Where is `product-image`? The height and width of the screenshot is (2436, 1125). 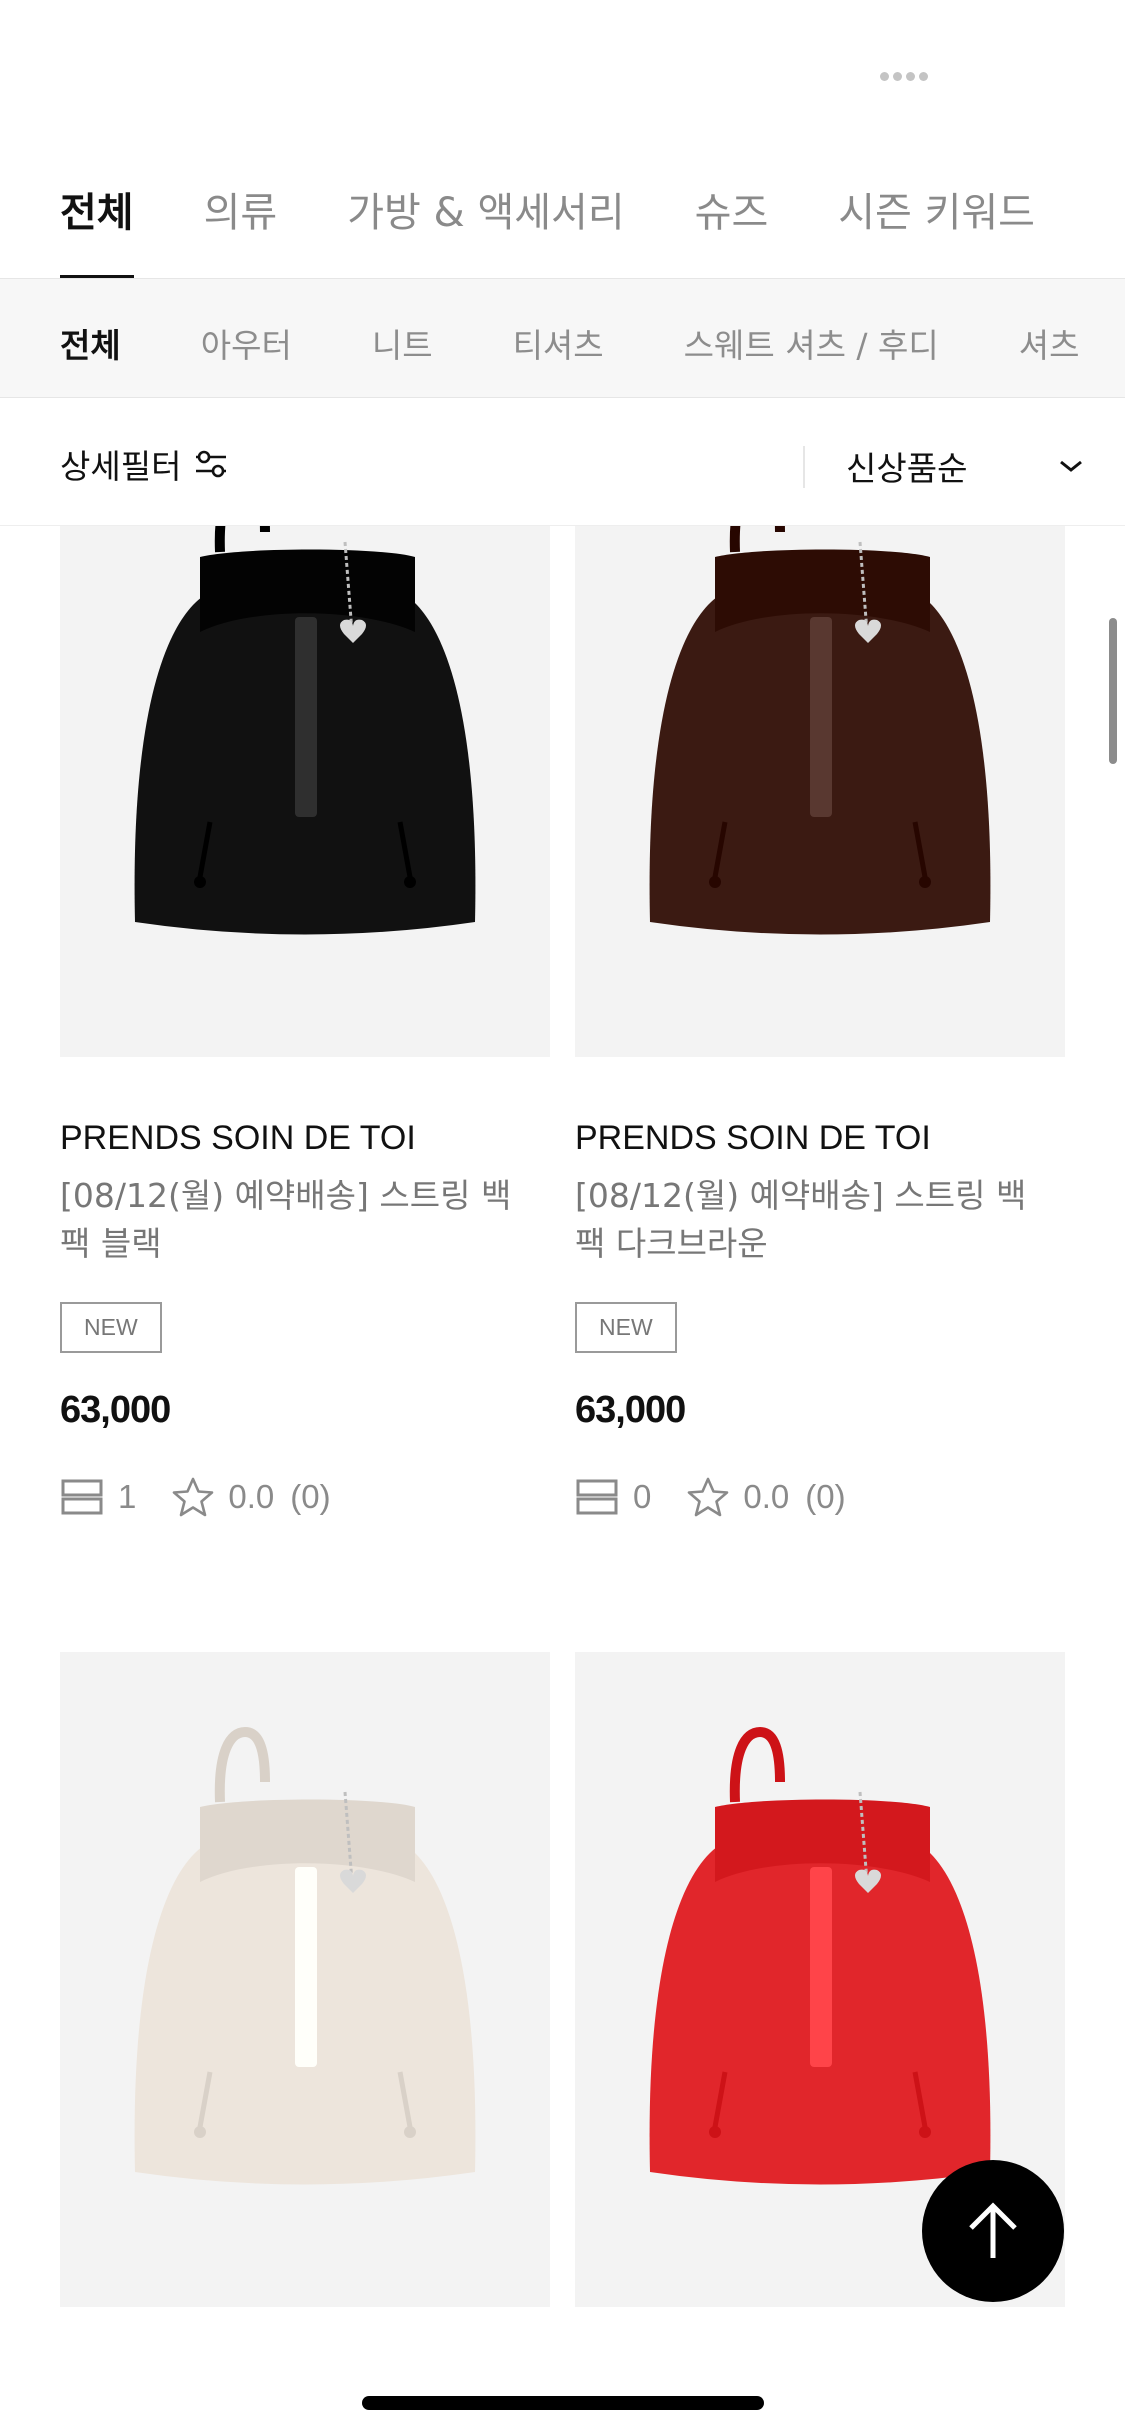
product-image is located at coordinates (305, 1979).